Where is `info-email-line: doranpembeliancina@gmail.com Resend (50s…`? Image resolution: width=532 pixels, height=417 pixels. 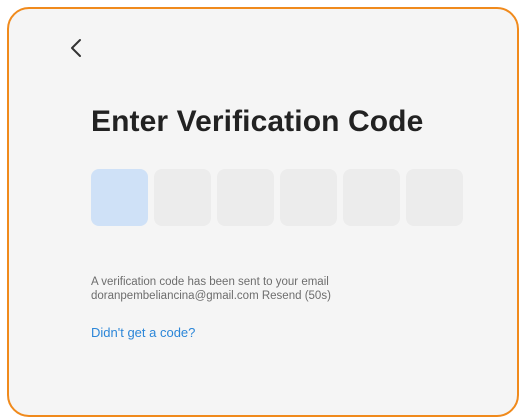
info-email-line: doranpembeliancina@gmail.com Resend (50s… is located at coordinates (211, 296).